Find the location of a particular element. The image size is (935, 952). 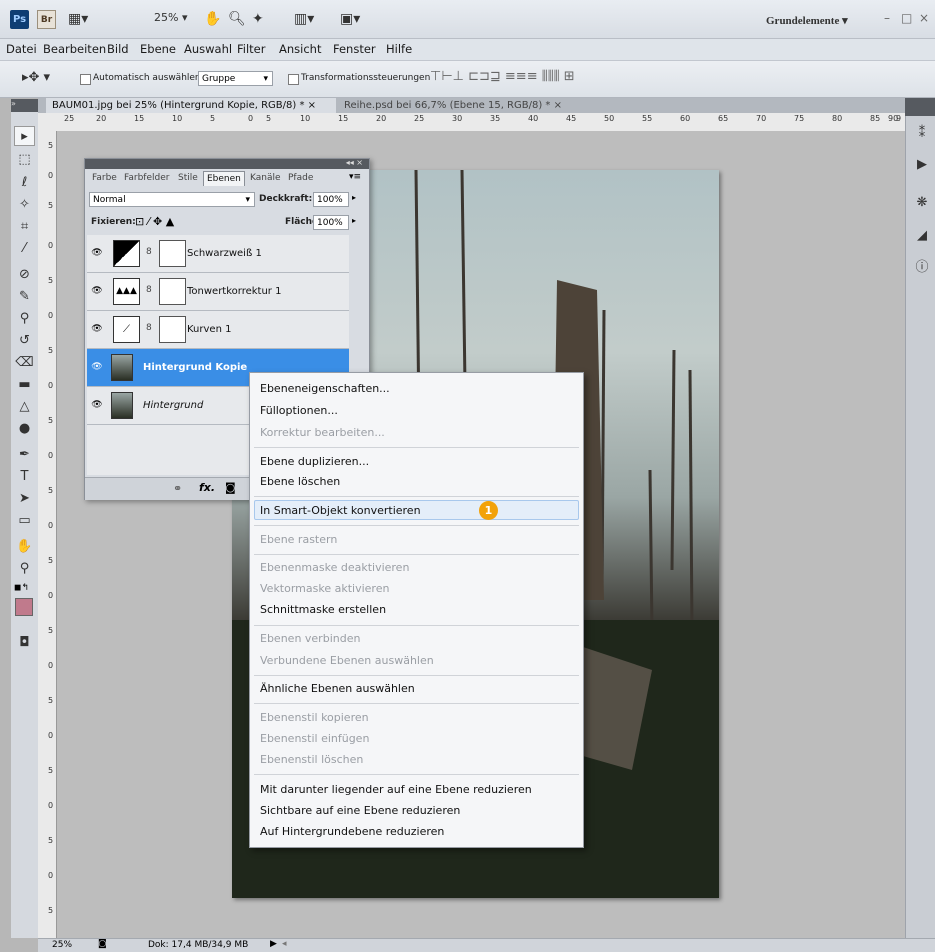

layer-name: Hintergrund is located at coordinates (173, 405).